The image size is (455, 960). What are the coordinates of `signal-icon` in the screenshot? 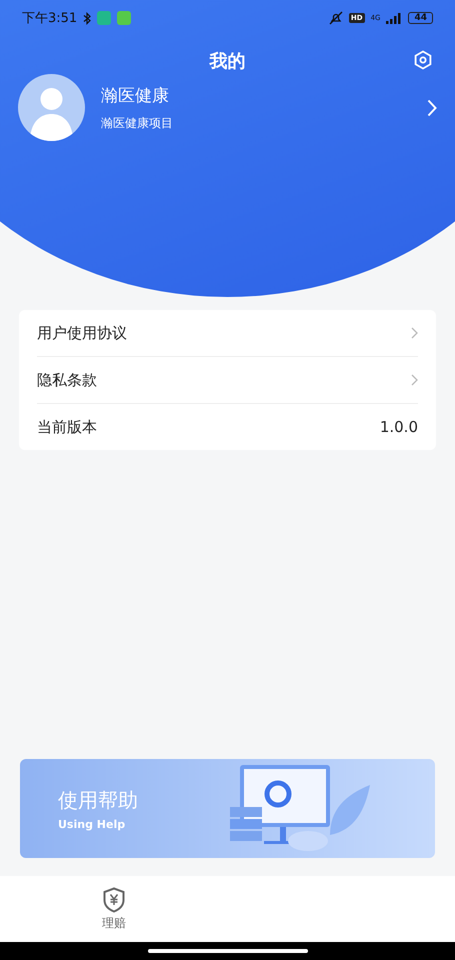 It's located at (394, 18).